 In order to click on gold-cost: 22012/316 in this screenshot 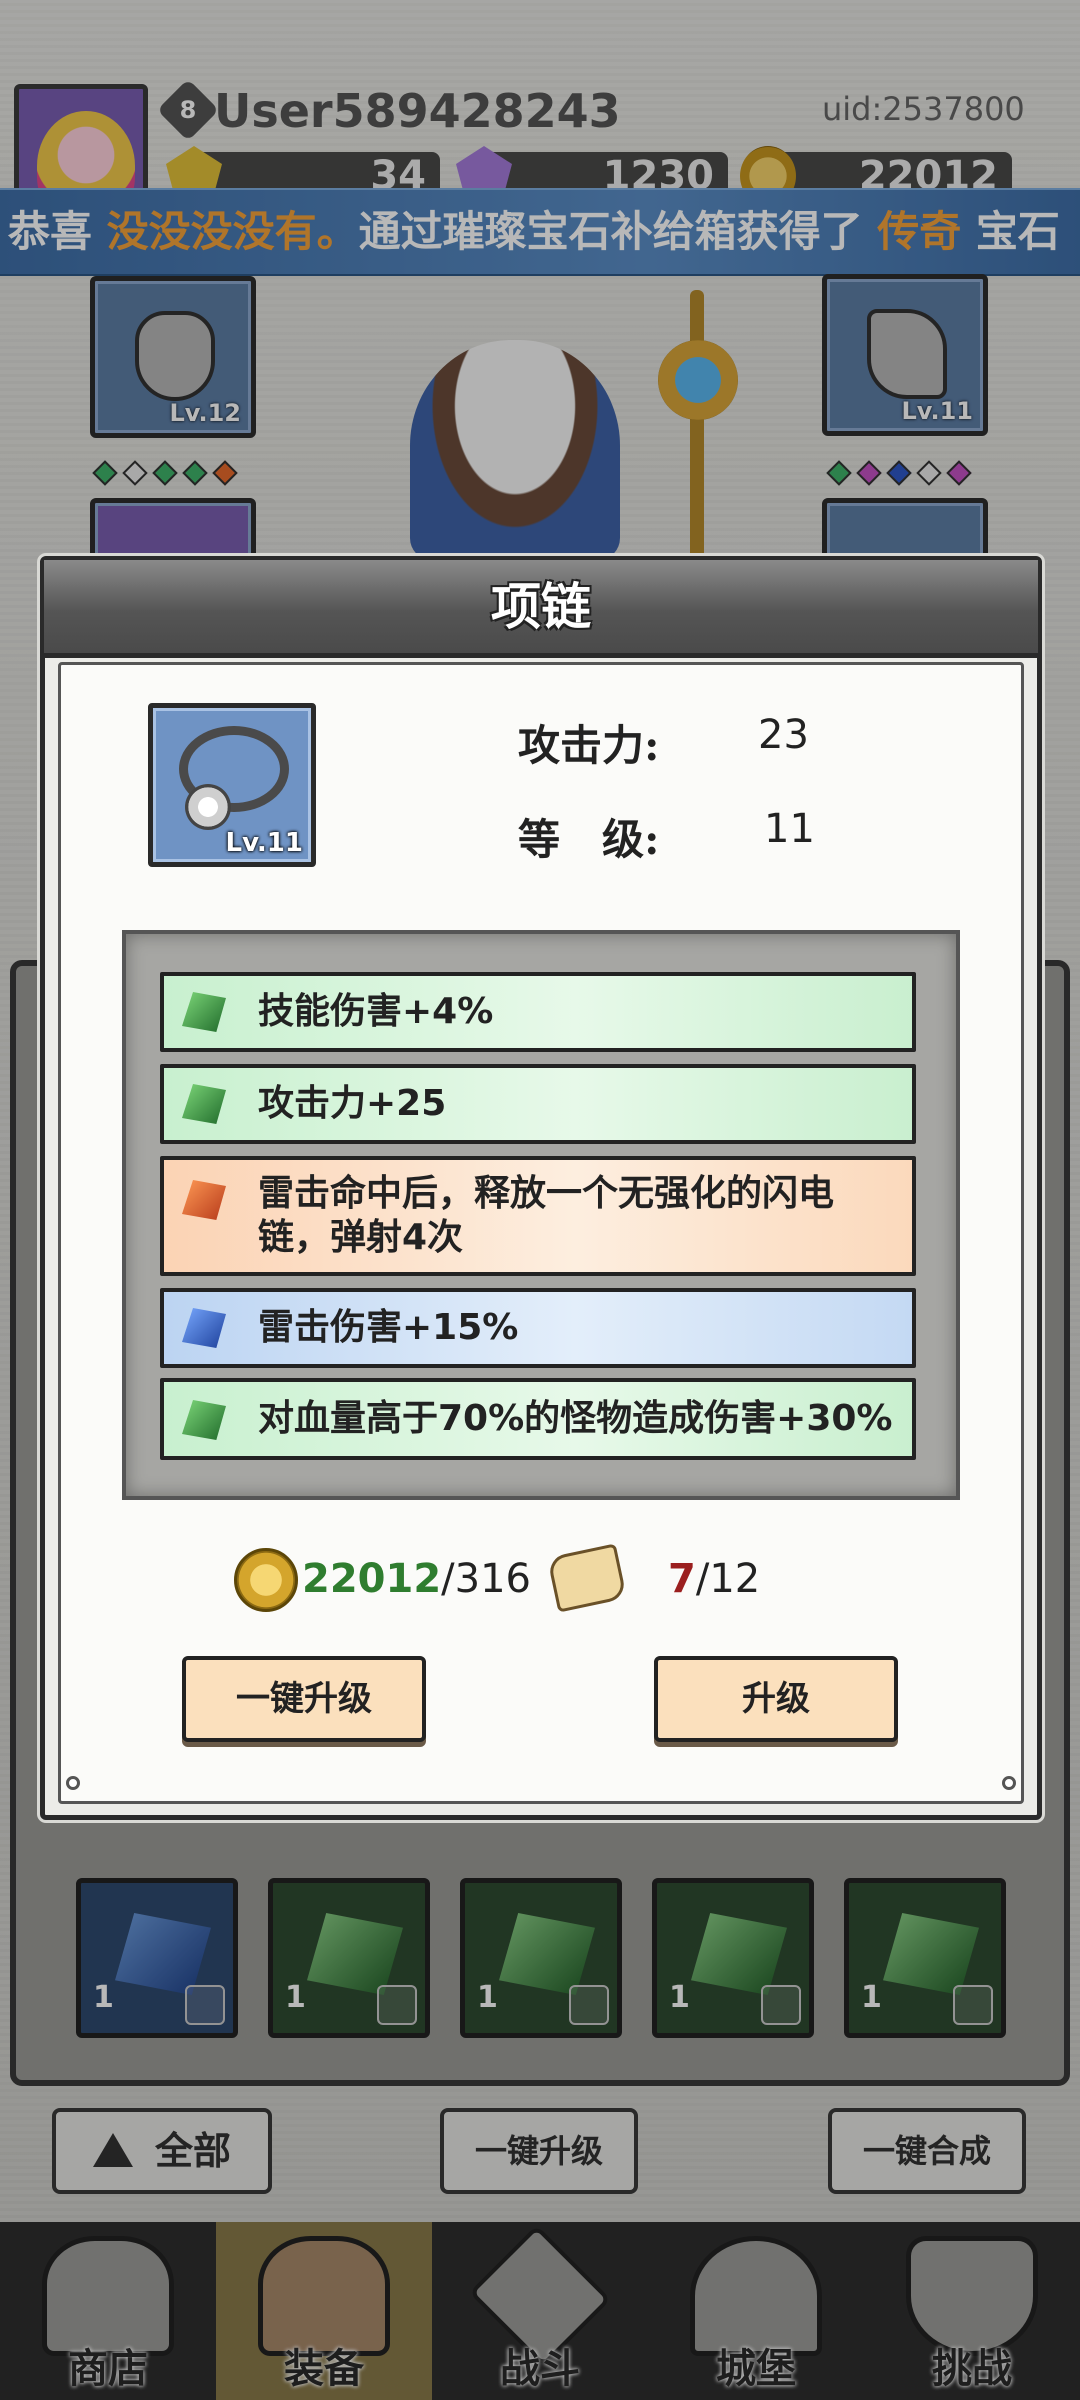, I will do `click(416, 1579)`.